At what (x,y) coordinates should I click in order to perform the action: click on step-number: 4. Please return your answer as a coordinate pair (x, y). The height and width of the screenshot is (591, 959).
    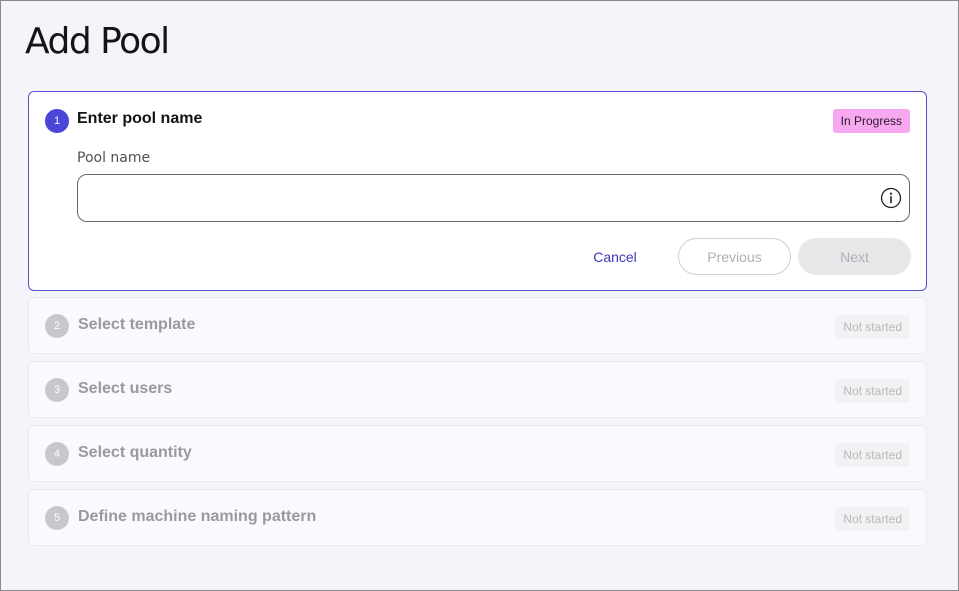
    Looking at the image, I should click on (57, 454).